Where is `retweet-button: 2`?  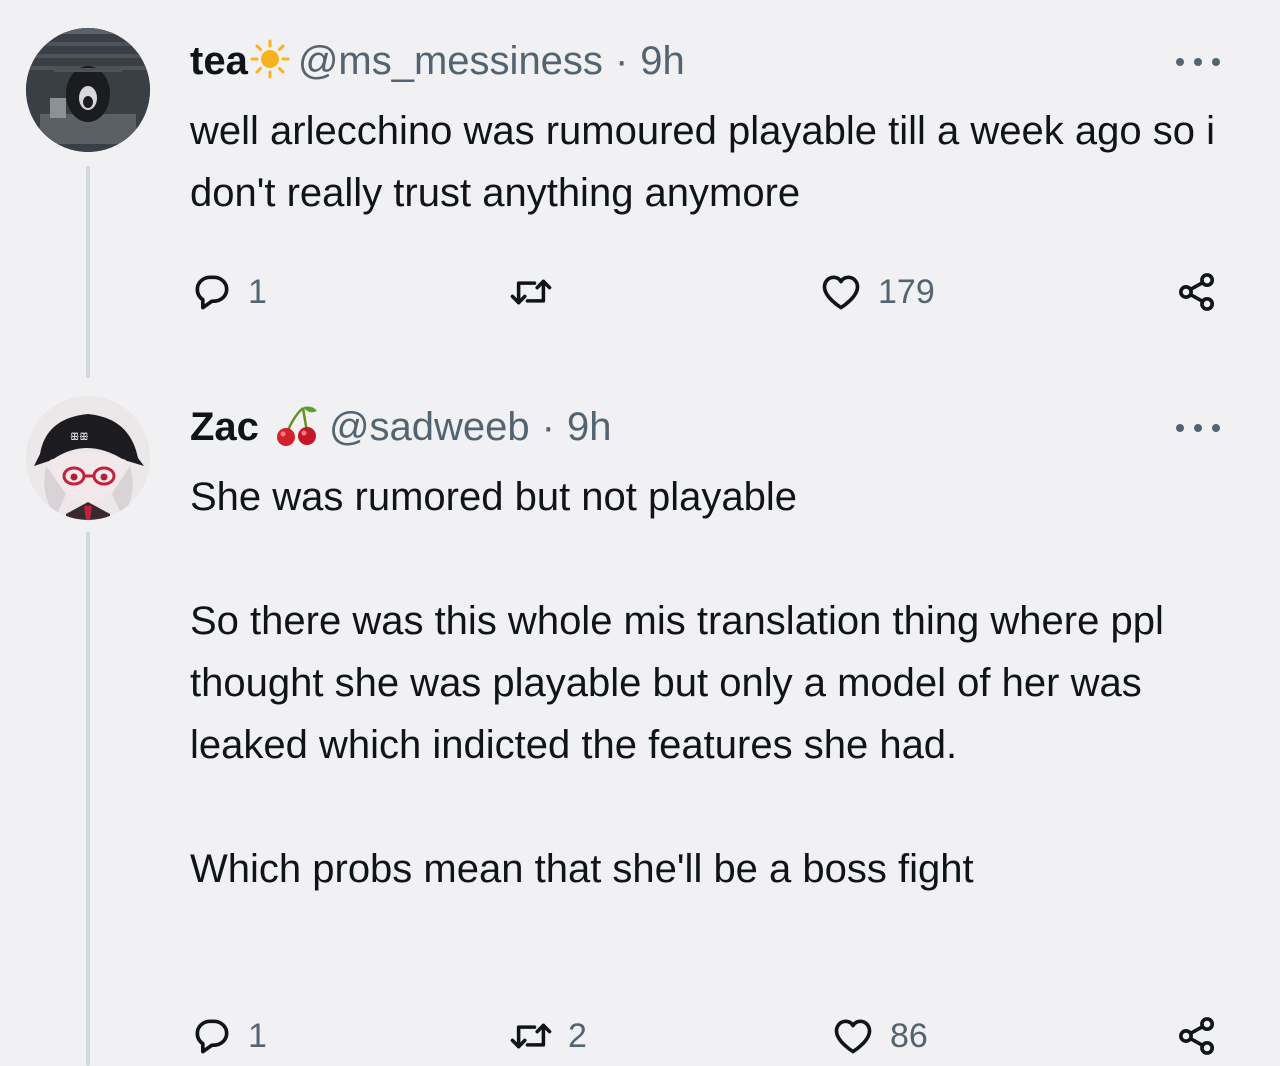
retweet-button: 2 is located at coordinates (547, 1036).